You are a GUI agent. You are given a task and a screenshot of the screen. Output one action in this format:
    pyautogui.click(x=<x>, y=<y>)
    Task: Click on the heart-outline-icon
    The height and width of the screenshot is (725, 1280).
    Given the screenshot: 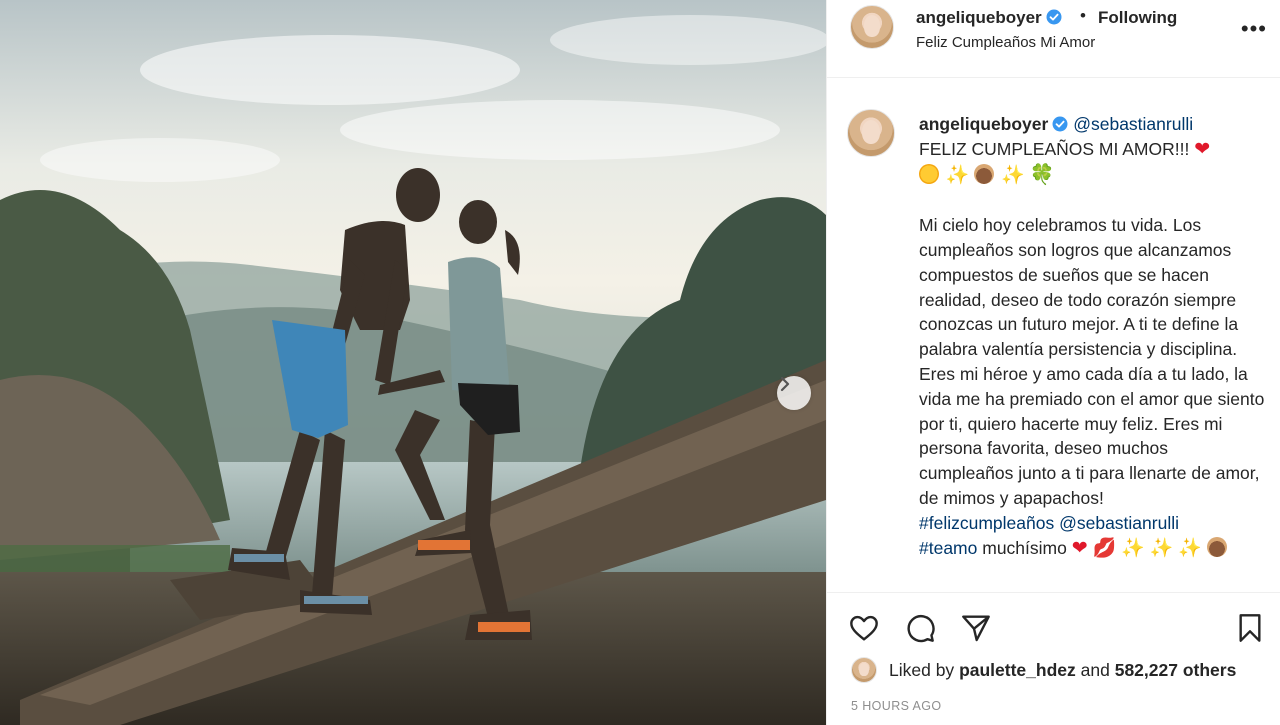 What is the action you would take?
    pyautogui.click(x=864, y=628)
    